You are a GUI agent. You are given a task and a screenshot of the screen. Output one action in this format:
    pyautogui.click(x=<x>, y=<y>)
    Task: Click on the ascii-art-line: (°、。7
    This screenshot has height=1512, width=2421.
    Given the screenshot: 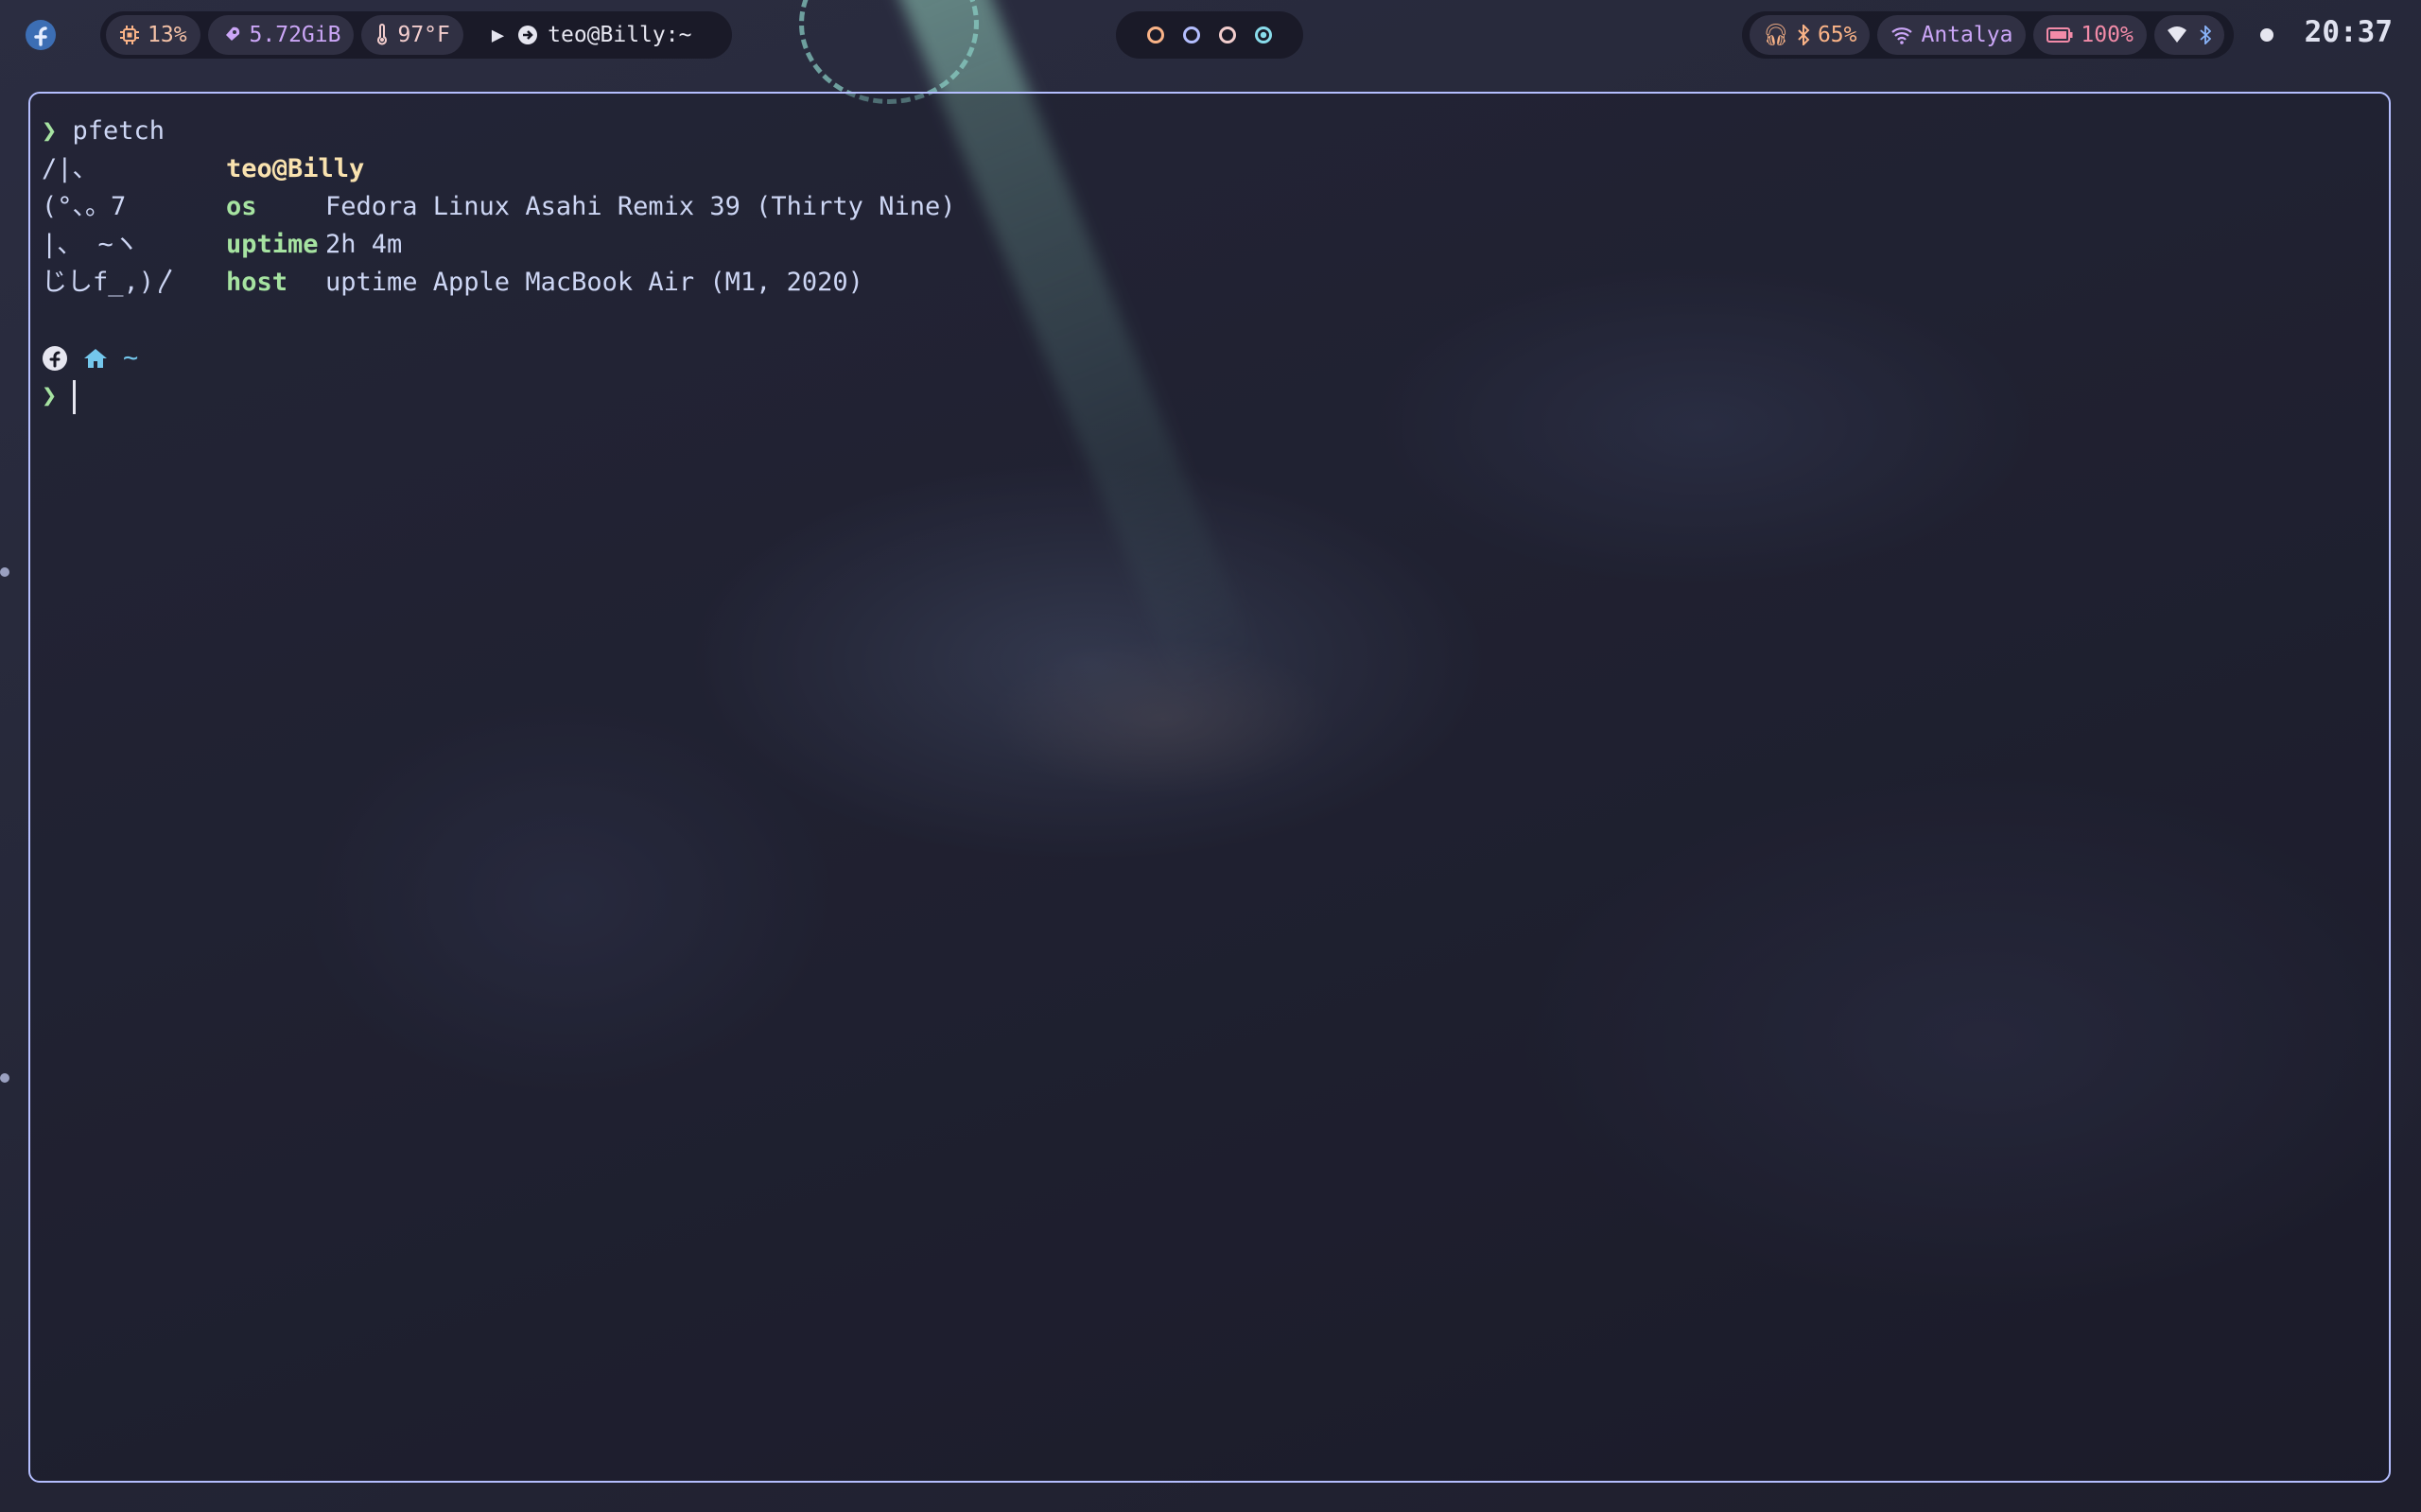 What is the action you would take?
    pyautogui.click(x=84, y=207)
    